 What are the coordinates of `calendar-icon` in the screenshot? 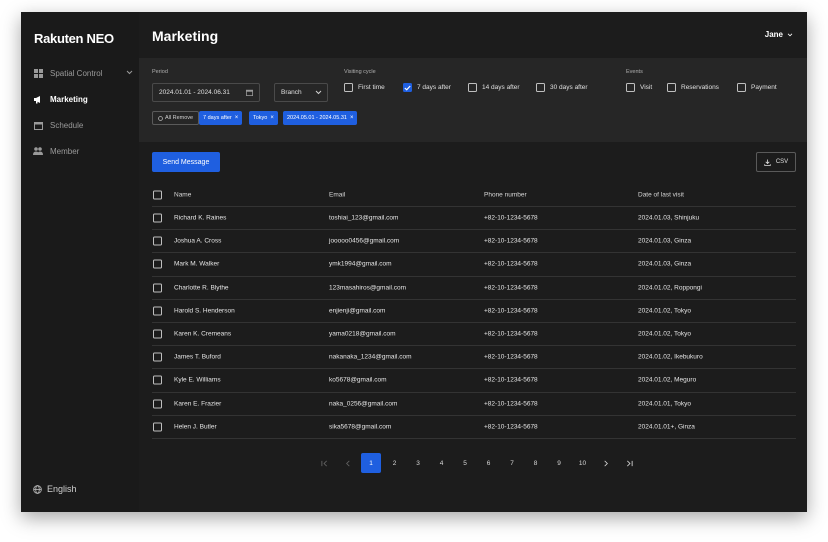 It's located at (249, 93).